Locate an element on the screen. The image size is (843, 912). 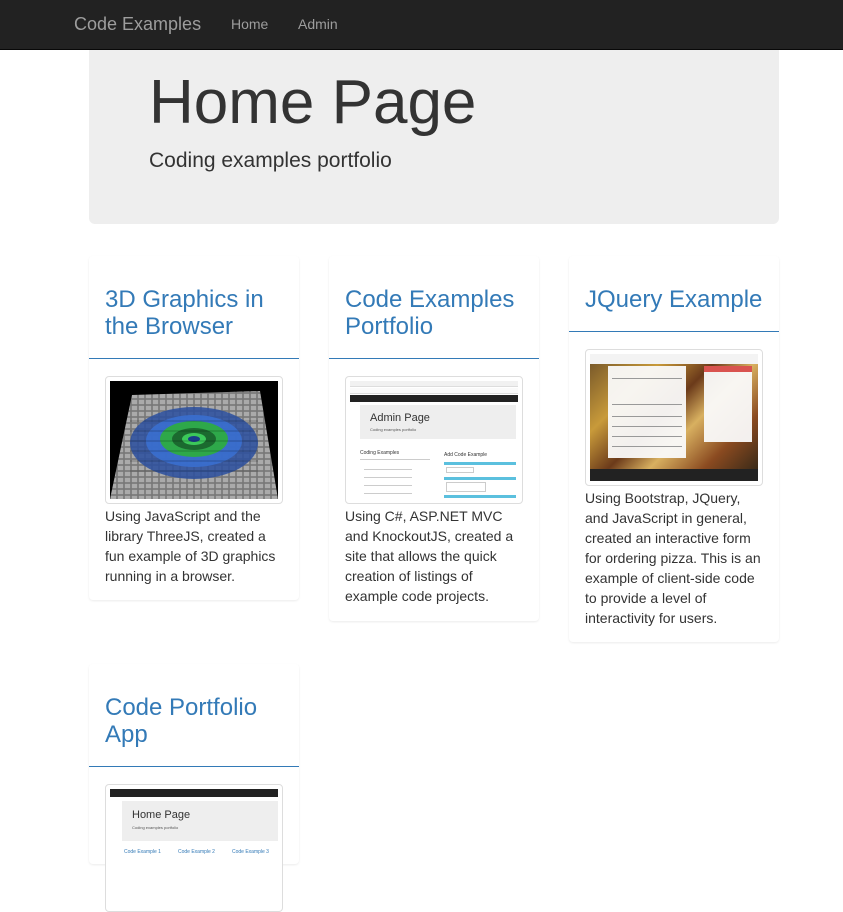
thumb-home-link-1: Code Example 1 is located at coordinates (142, 852).